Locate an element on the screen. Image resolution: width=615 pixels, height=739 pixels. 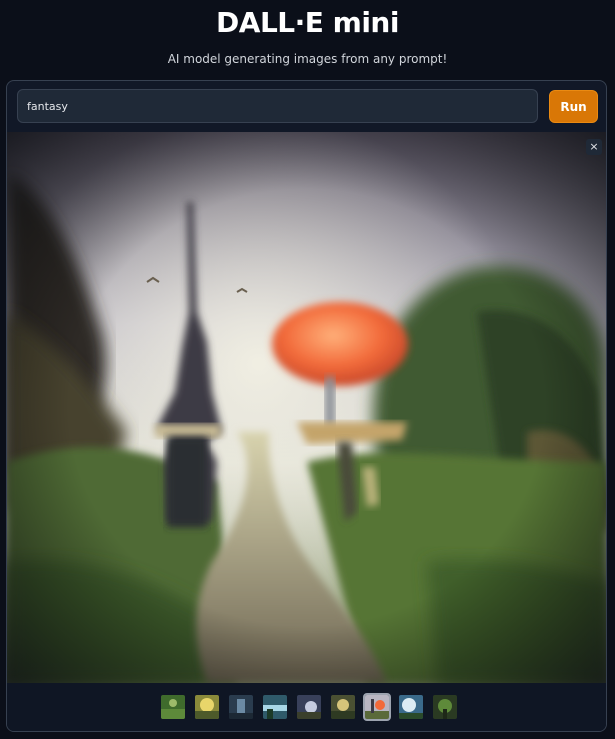
thumbnail-strip is located at coordinates (306, 707).